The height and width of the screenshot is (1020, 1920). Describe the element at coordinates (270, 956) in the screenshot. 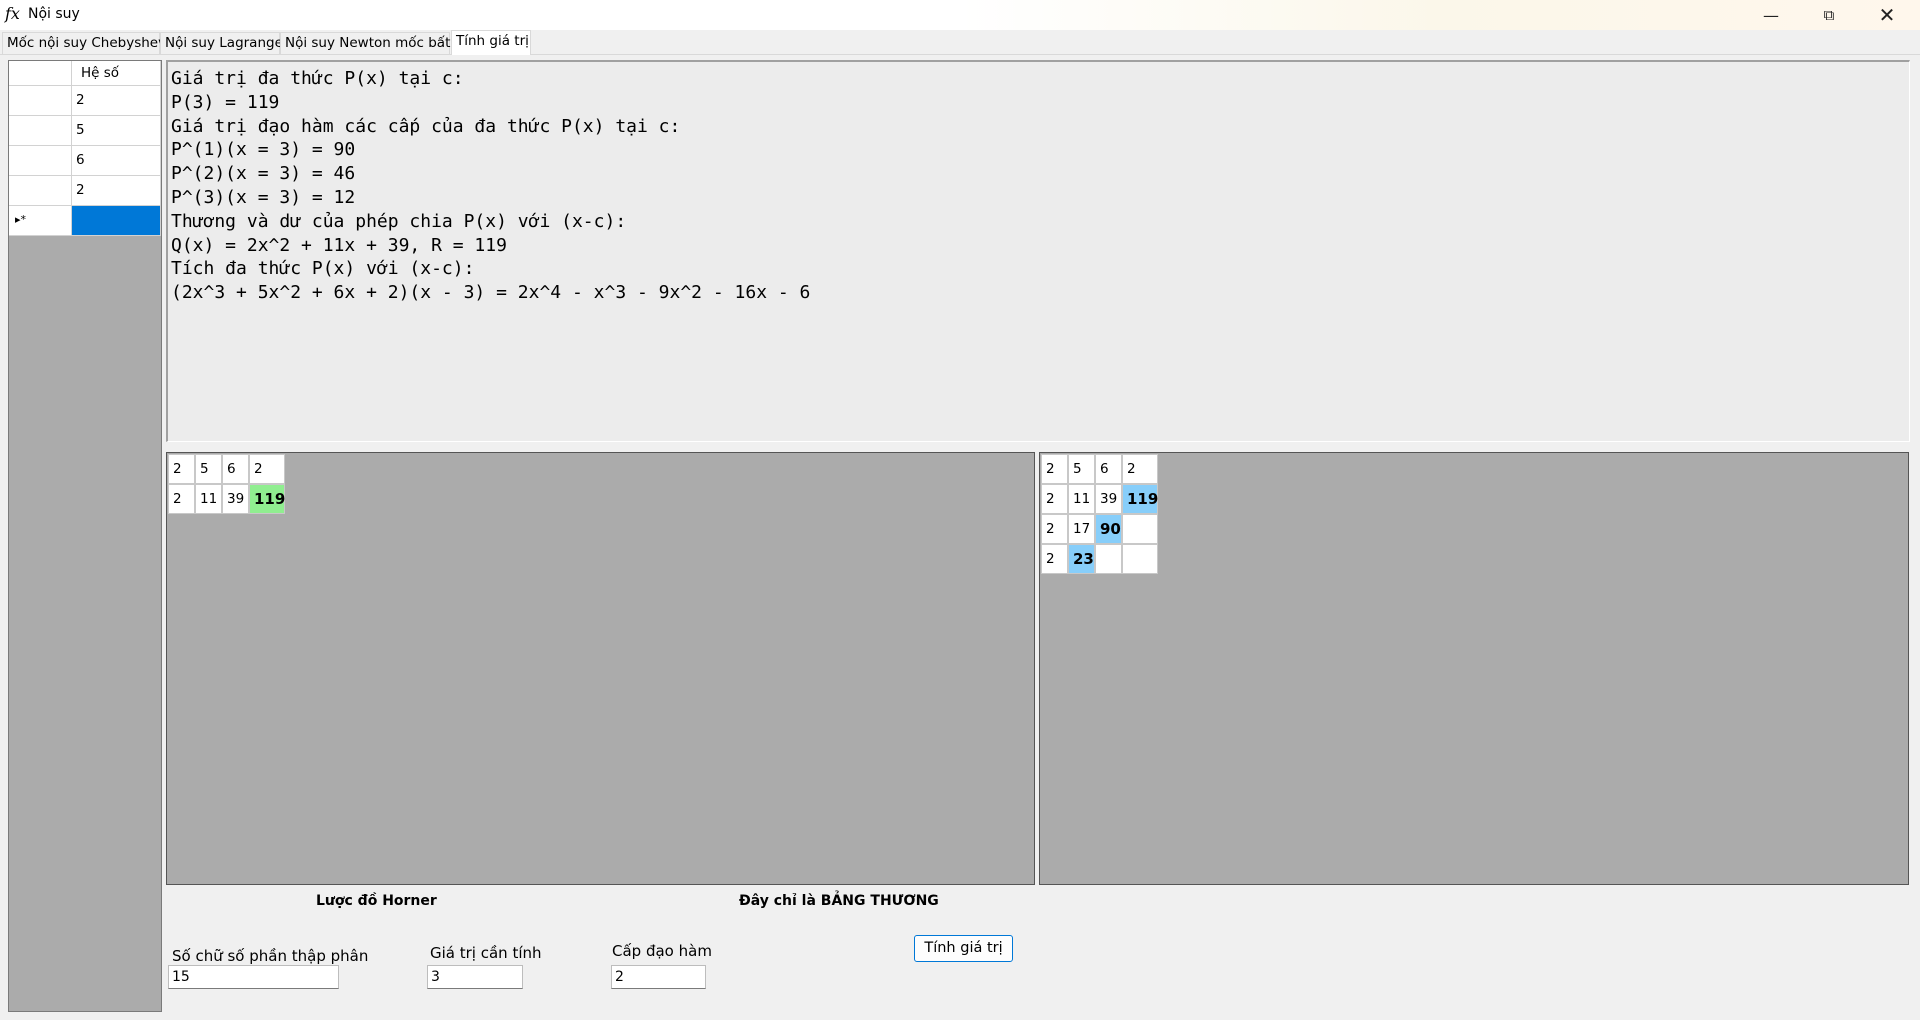

I see `decimals-label: Số chữ số phần thập phân` at that location.